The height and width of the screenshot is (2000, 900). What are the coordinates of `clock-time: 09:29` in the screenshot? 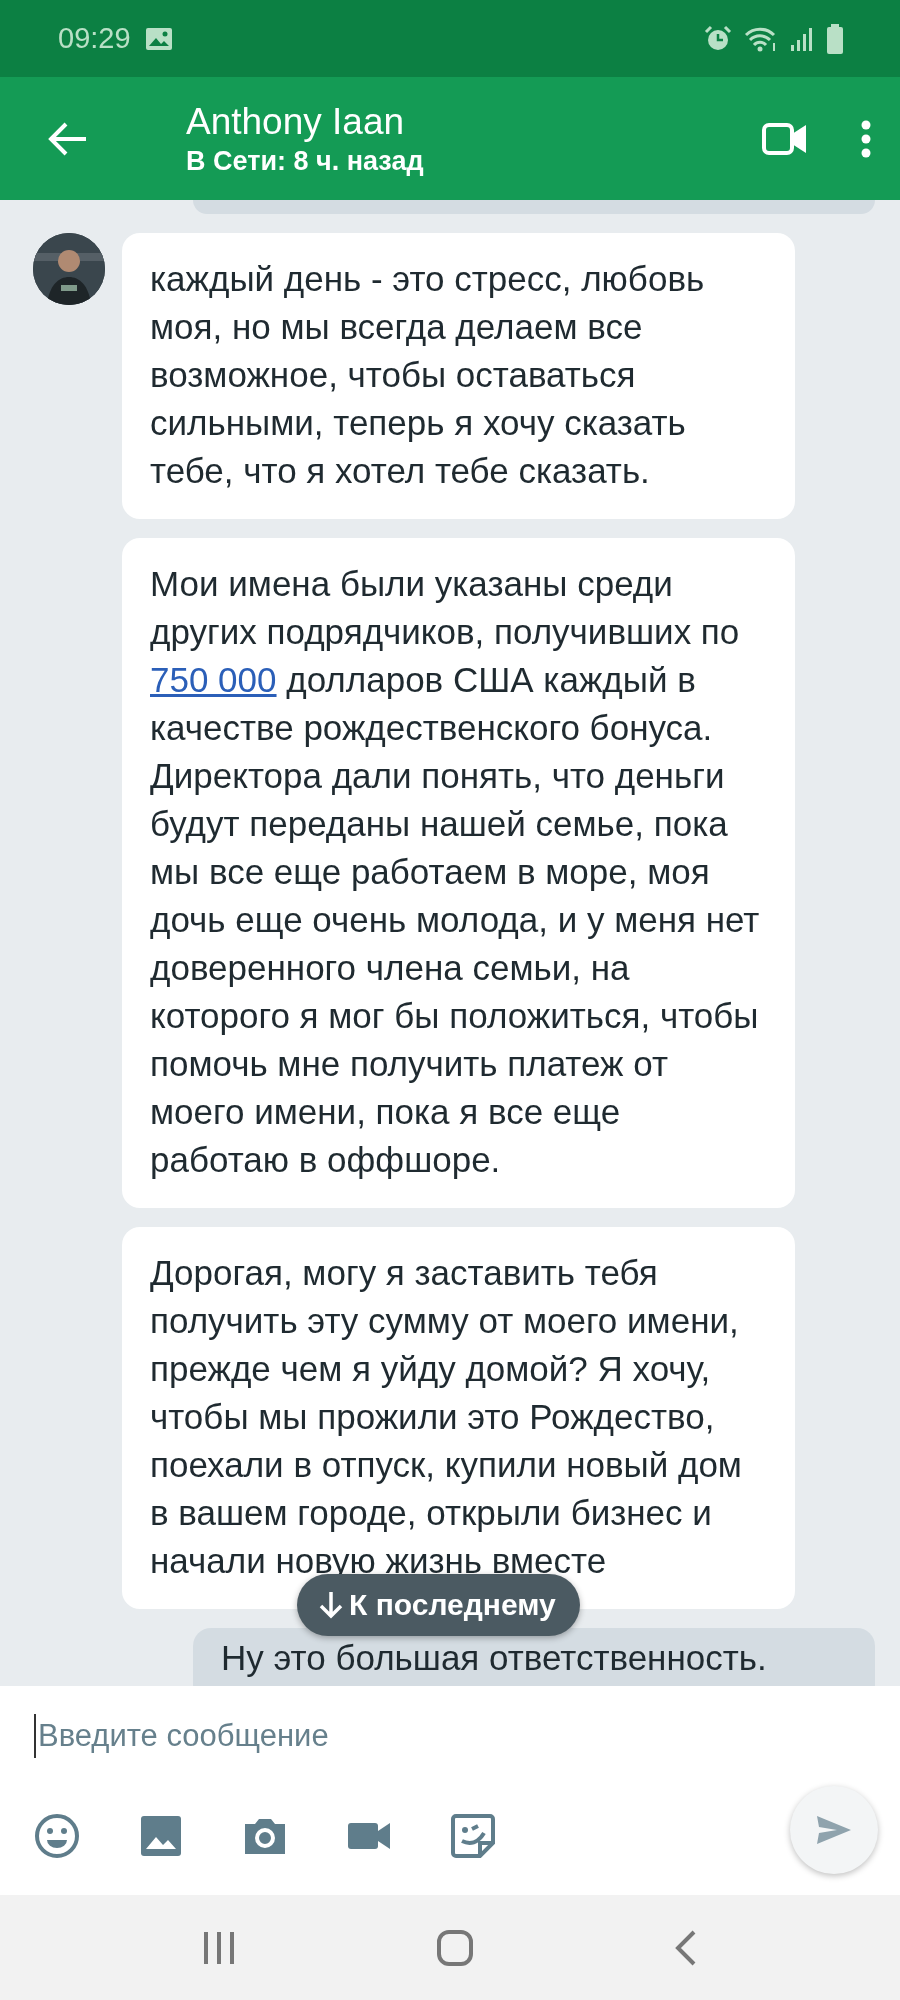 It's located at (94, 38).